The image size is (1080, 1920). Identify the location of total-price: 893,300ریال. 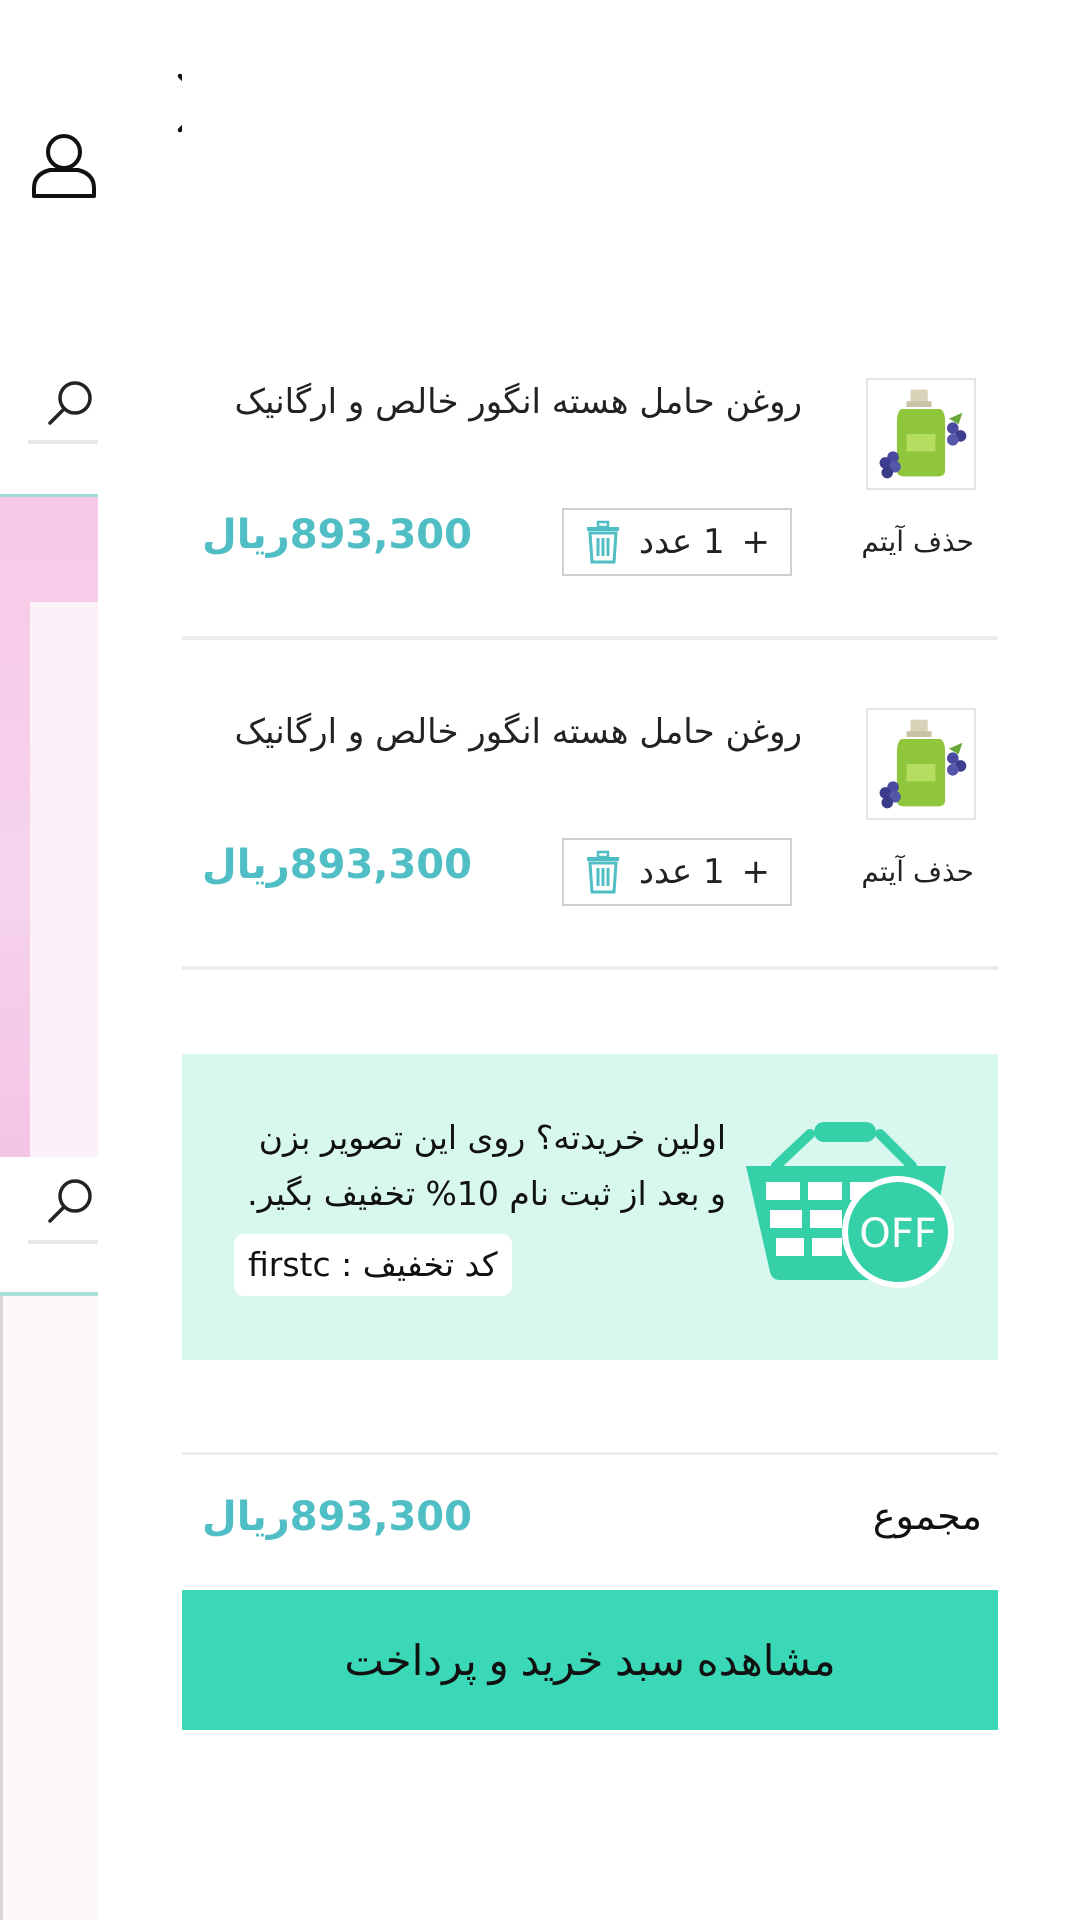
(337, 1517).